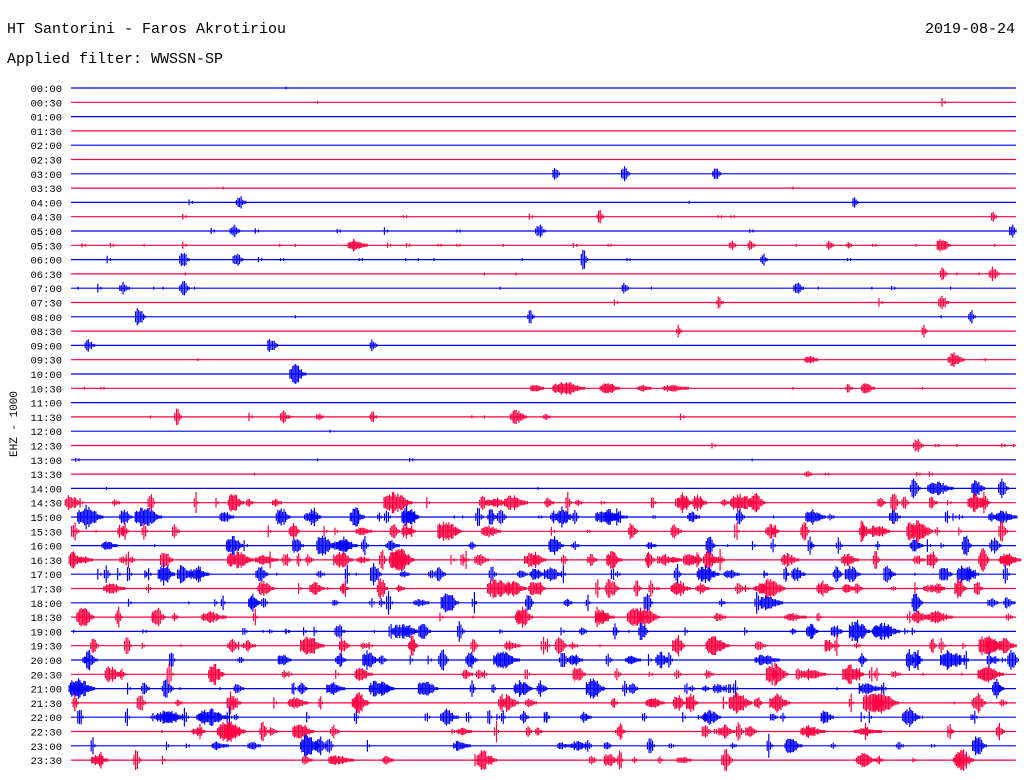 The height and width of the screenshot is (780, 1024). Describe the element at coordinates (46, 734) in the screenshot. I see `time-label: 22:30` at that location.